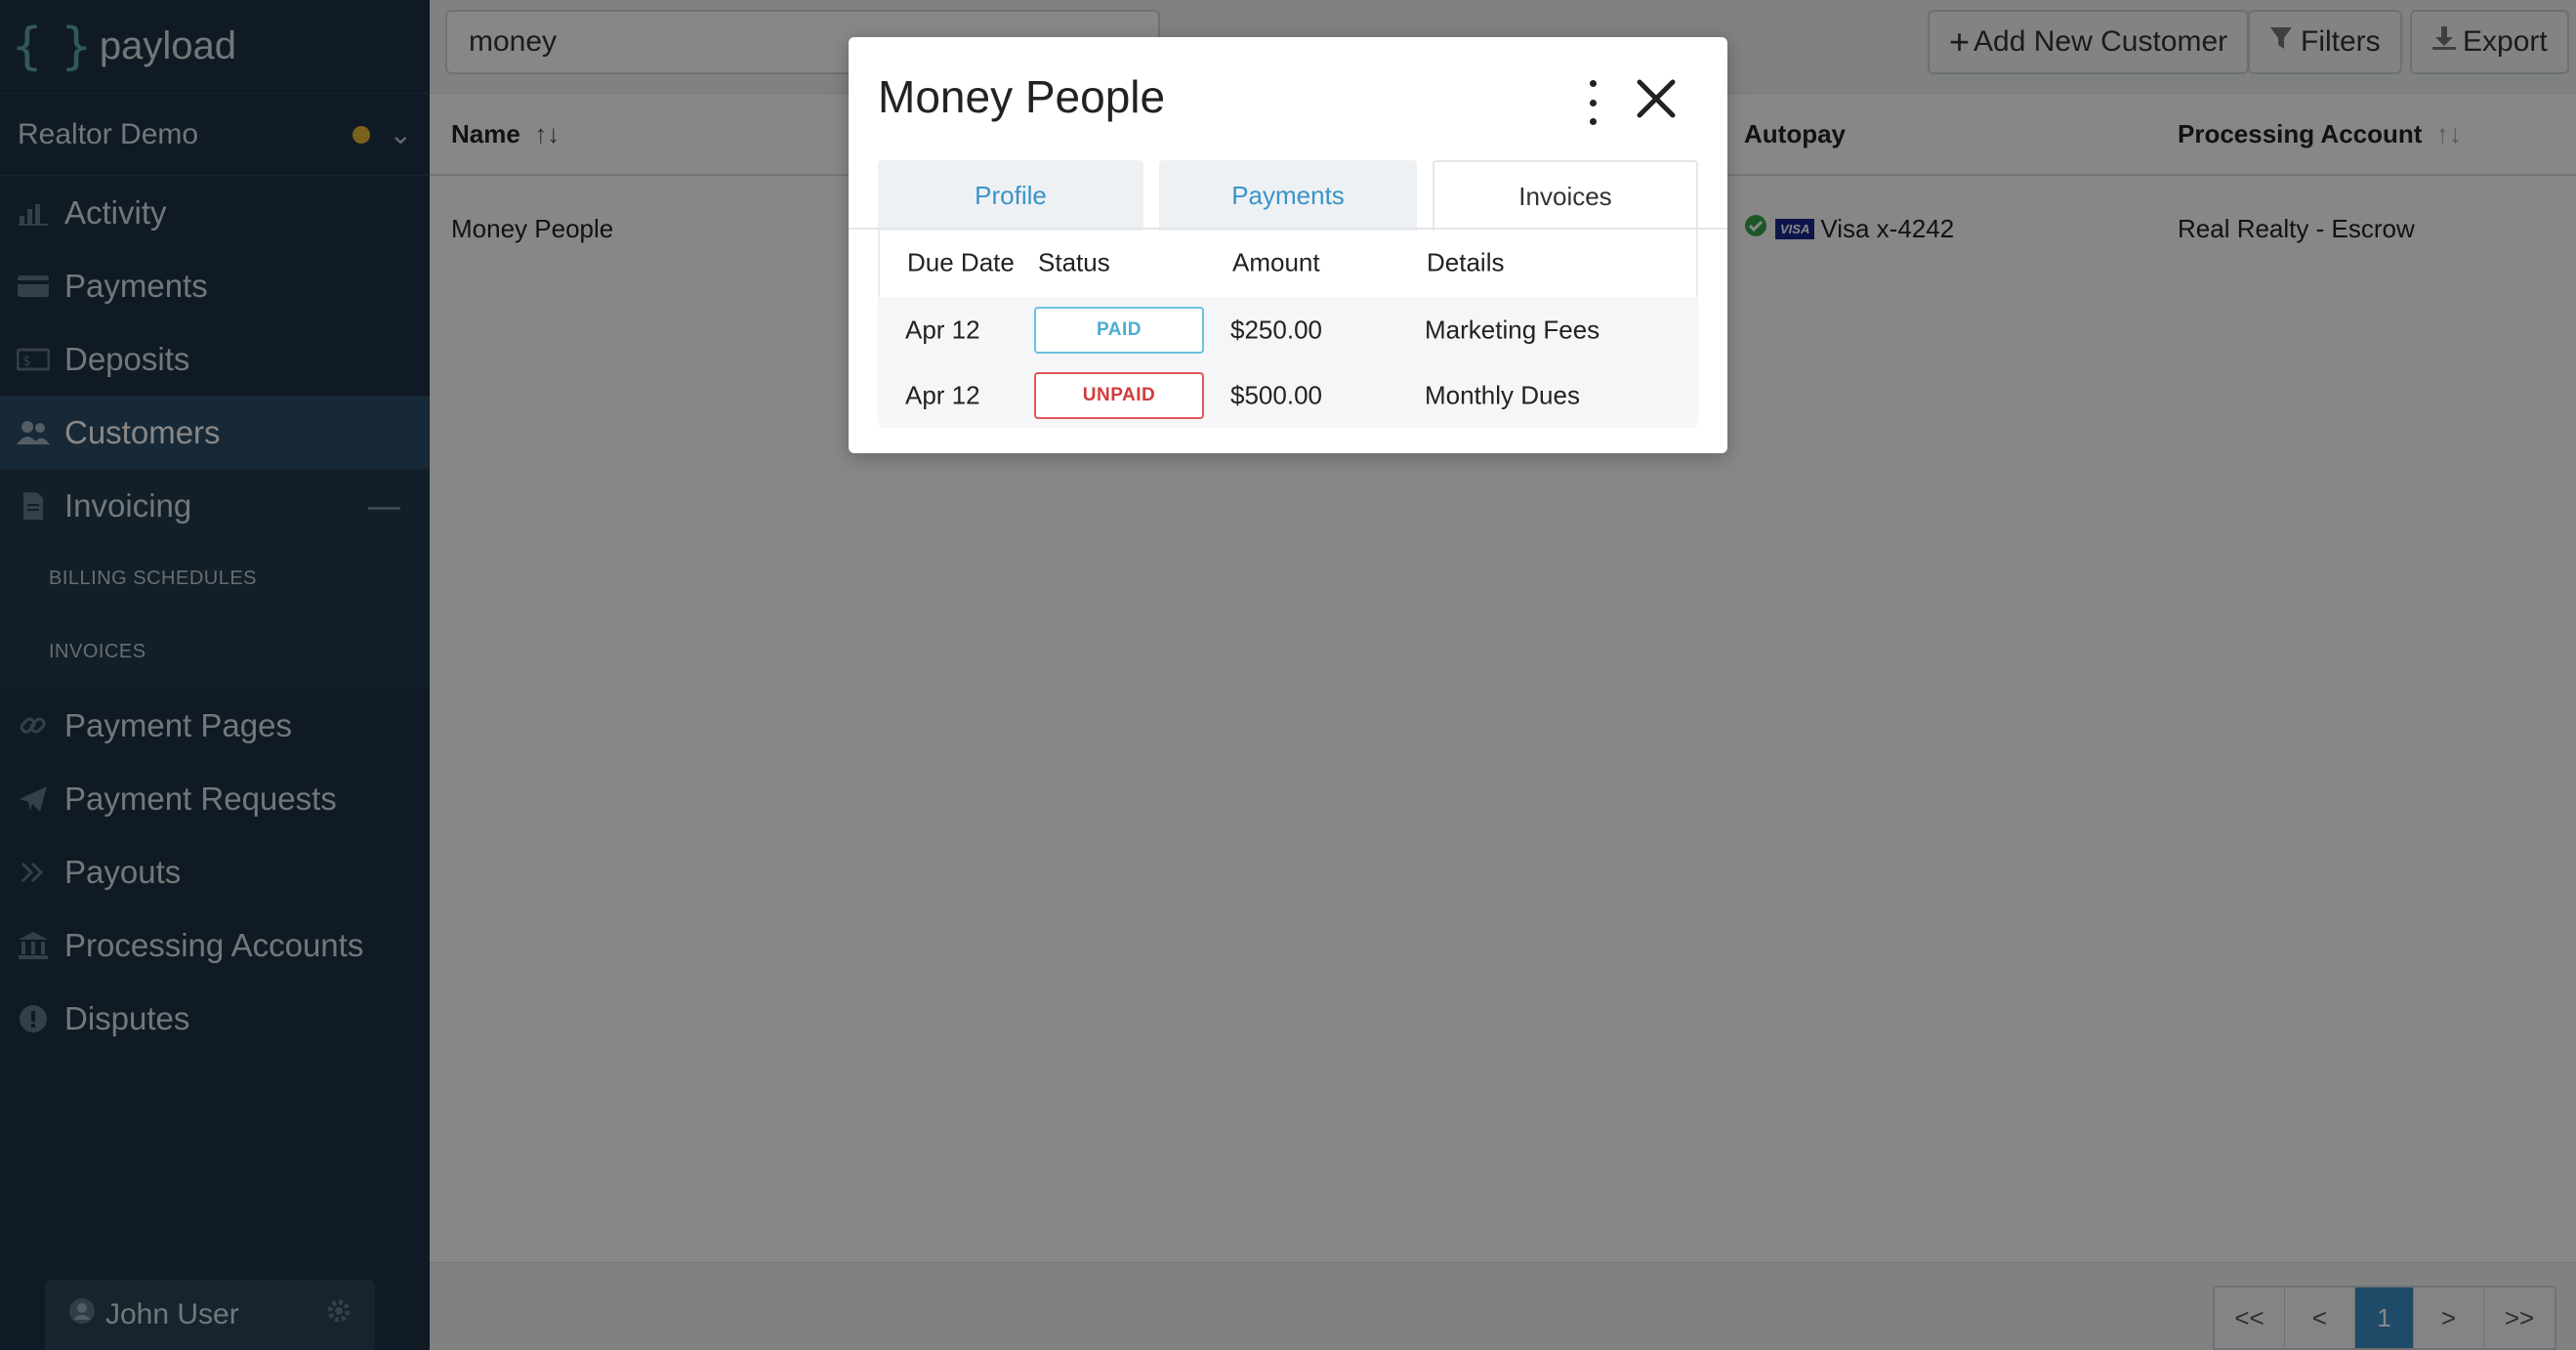 The image size is (2576, 1350). Describe the element at coordinates (1074, 262) in the screenshot. I see `column-header-status: Status` at that location.